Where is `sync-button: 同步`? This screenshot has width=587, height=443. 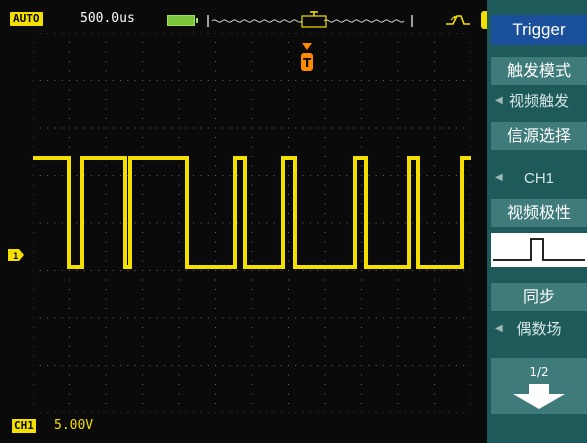
sync-button: 同步 is located at coordinates (539, 297).